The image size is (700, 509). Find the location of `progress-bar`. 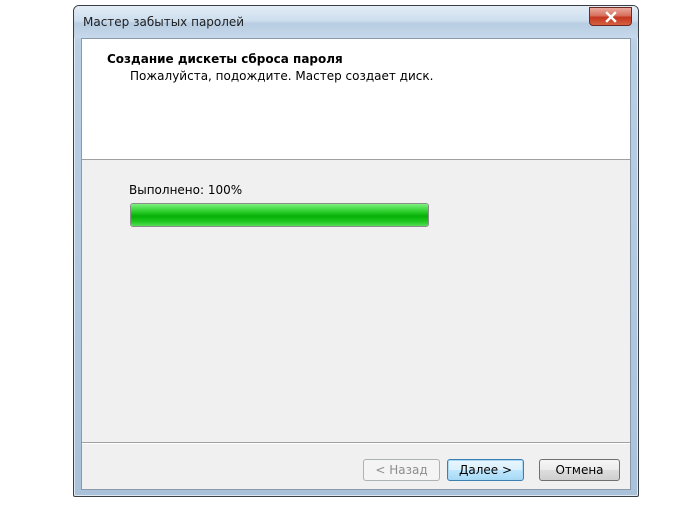

progress-bar is located at coordinates (279, 215).